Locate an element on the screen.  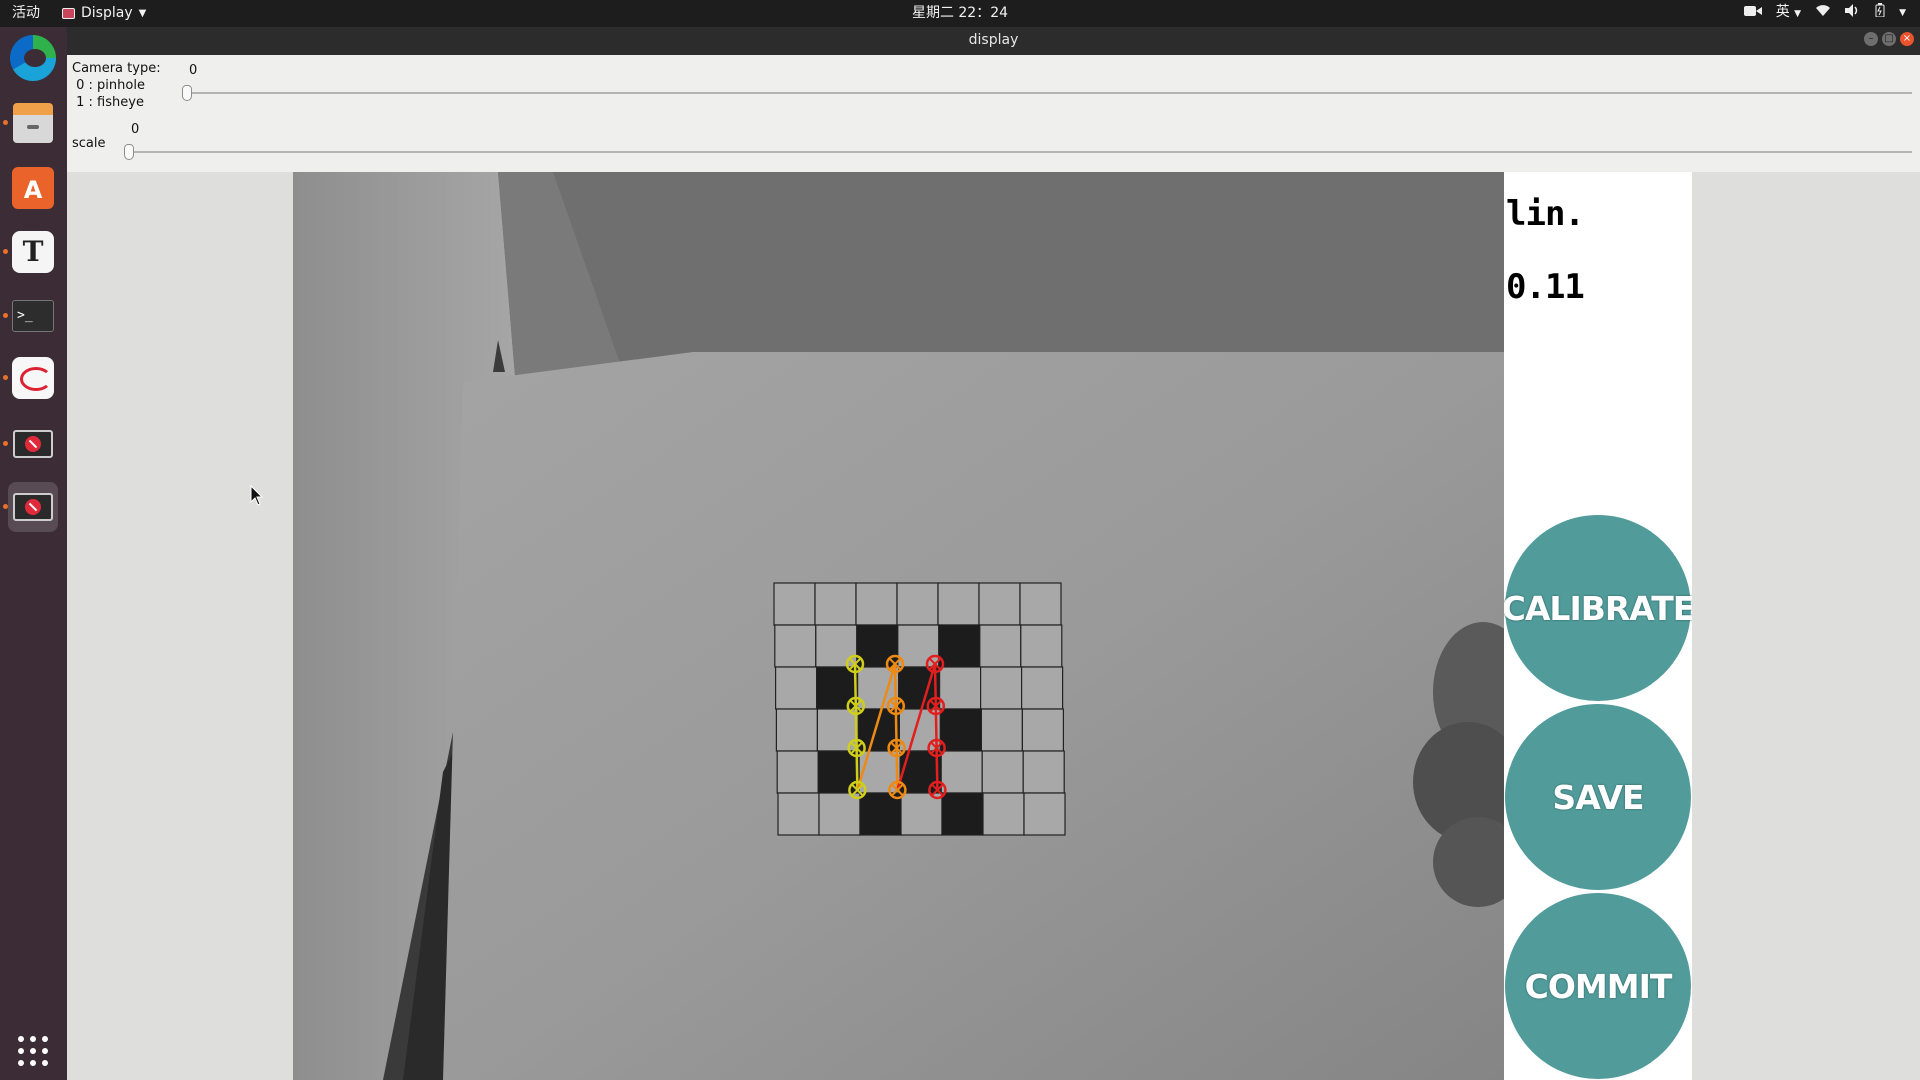
input-method-indicator: 英 ▼ is located at coordinates (1788, 14).